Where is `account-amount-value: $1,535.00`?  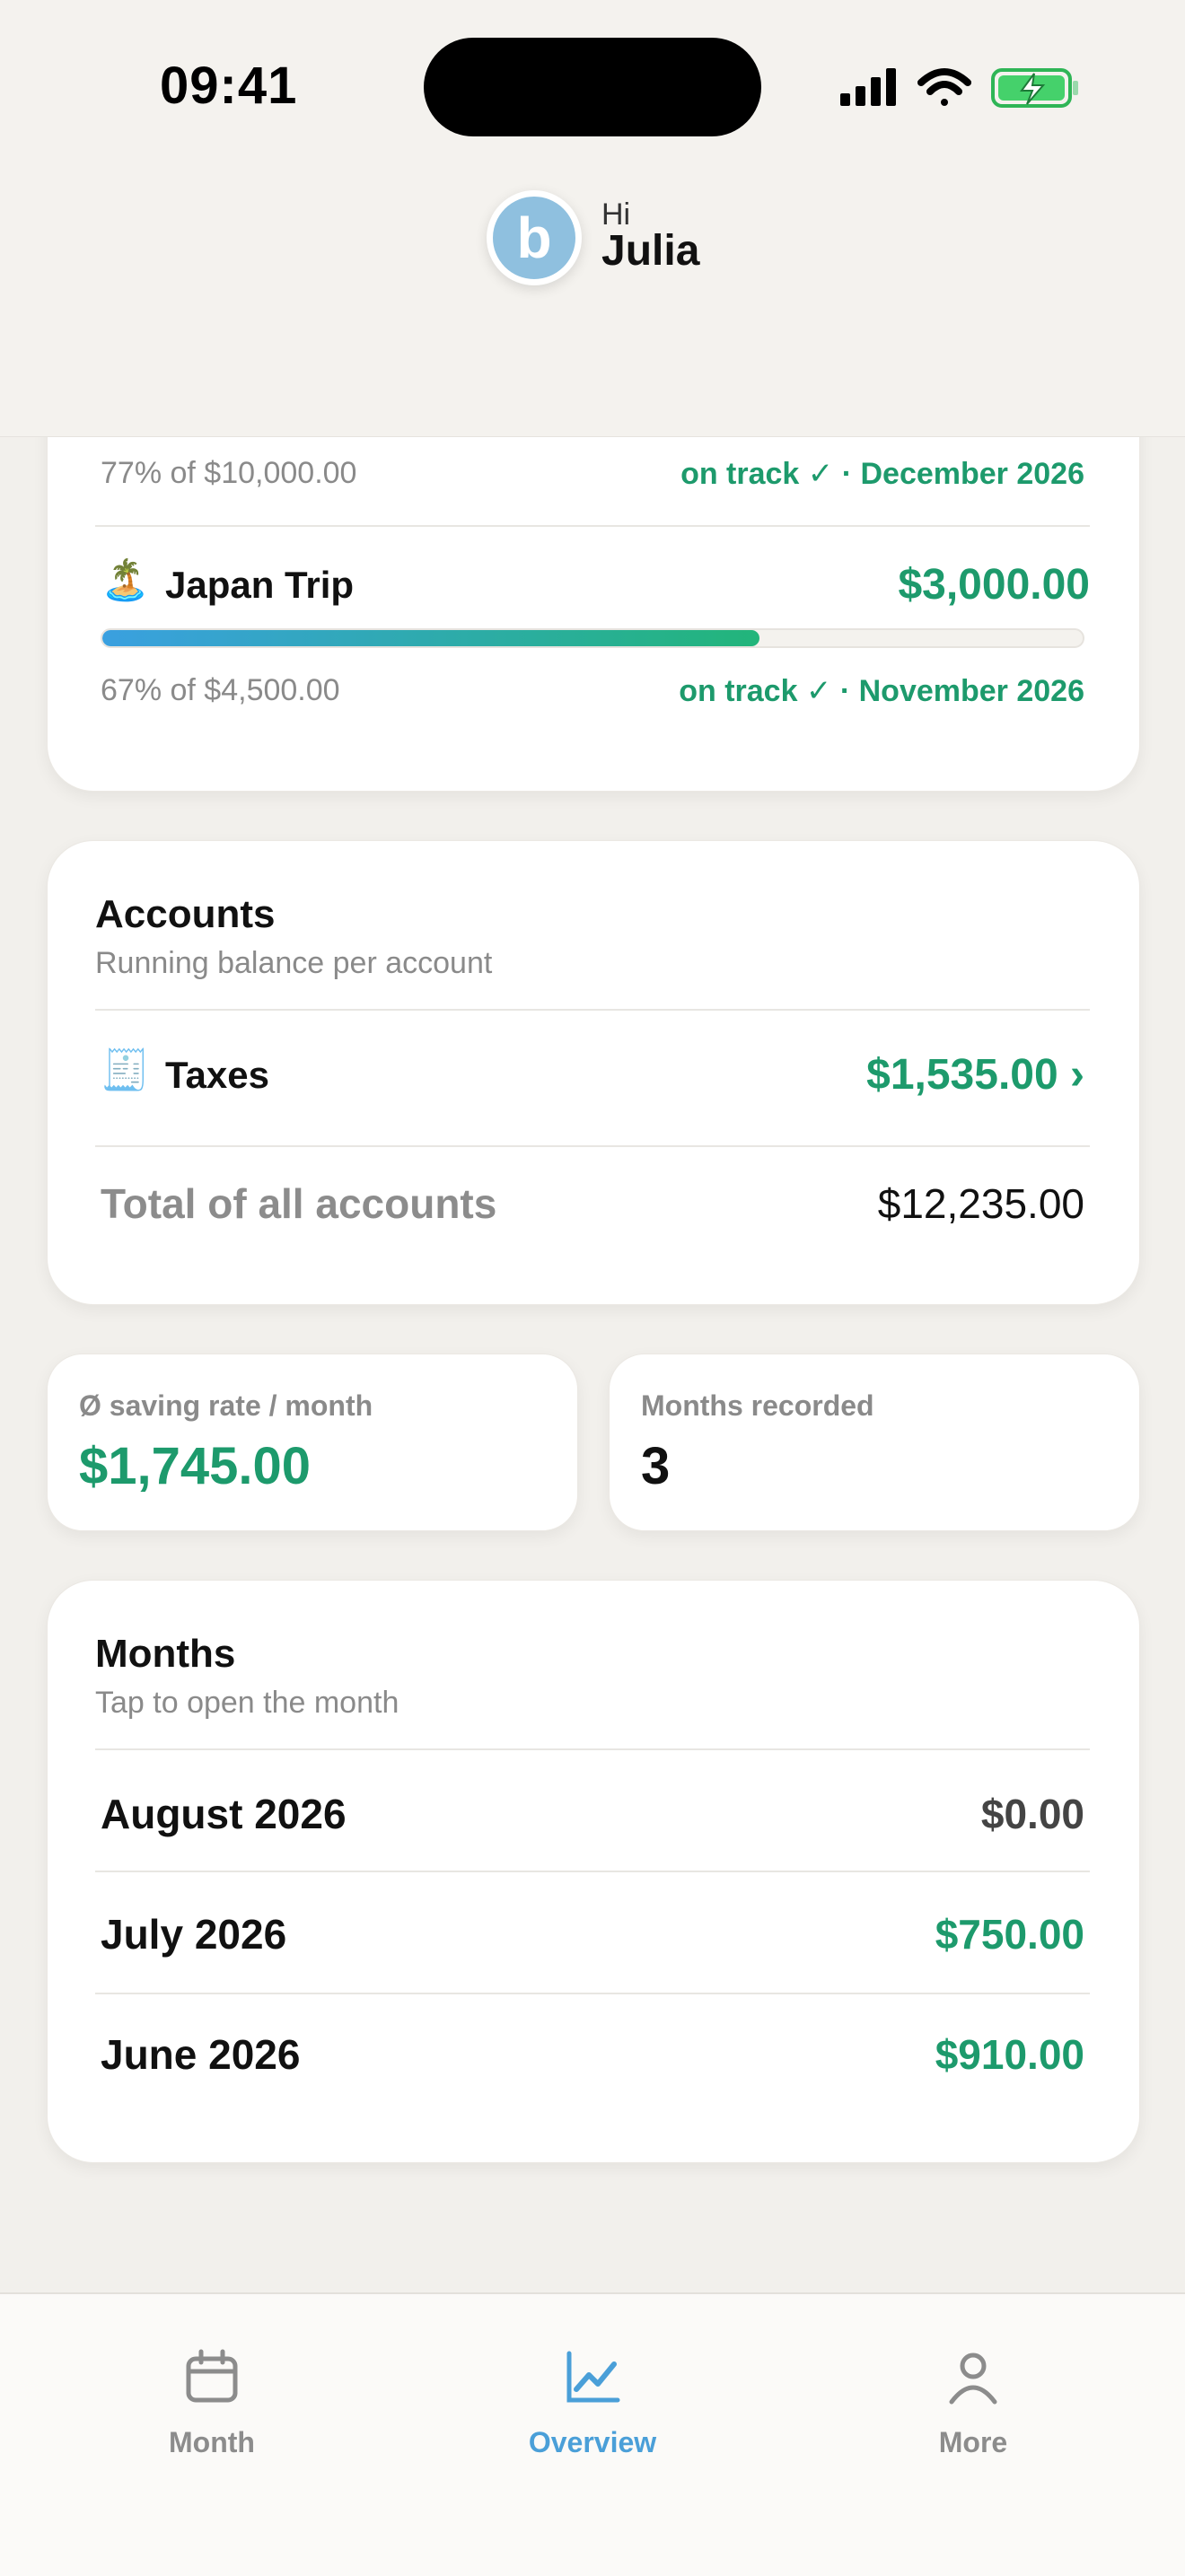 account-amount-value: $1,535.00 is located at coordinates (962, 1075).